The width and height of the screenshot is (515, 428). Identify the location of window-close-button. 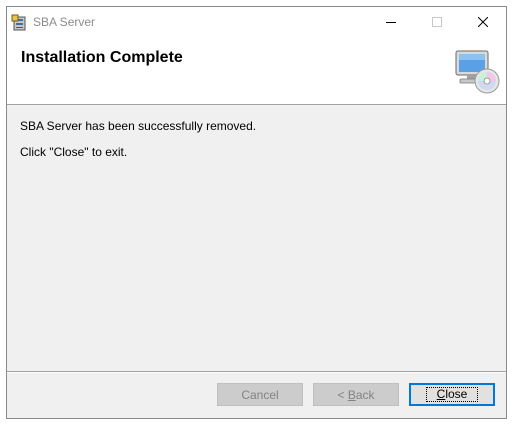
(483, 22).